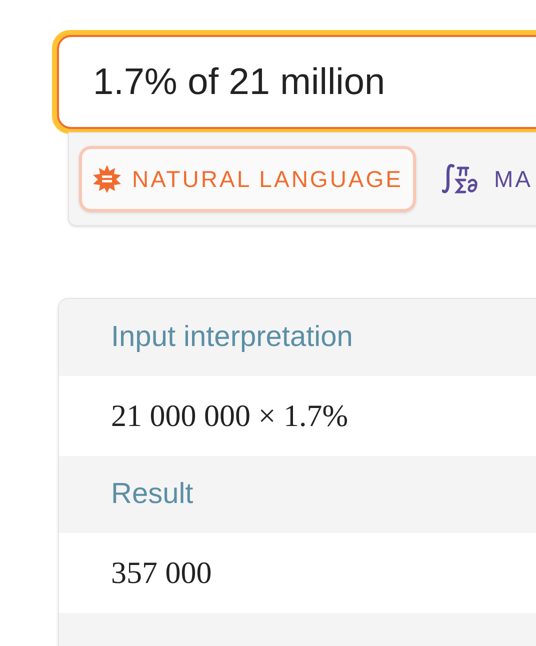 Image resolution: width=536 pixels, height=646 pixels. Describe the element at coordinates (107, 179) in the screenshot. I see `starburst-icon` at that location.